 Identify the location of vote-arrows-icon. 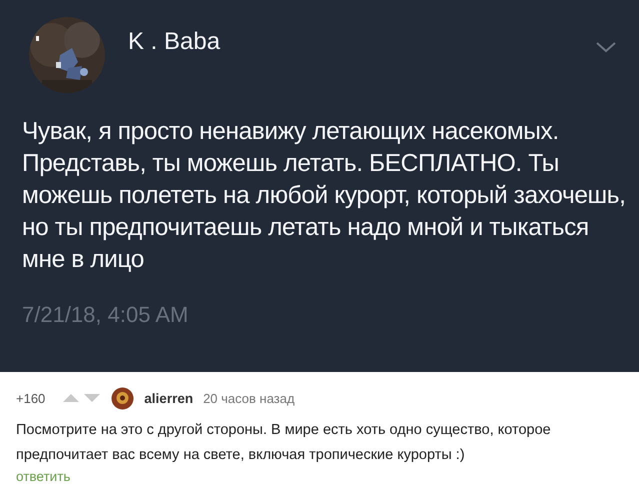
(82, 398).